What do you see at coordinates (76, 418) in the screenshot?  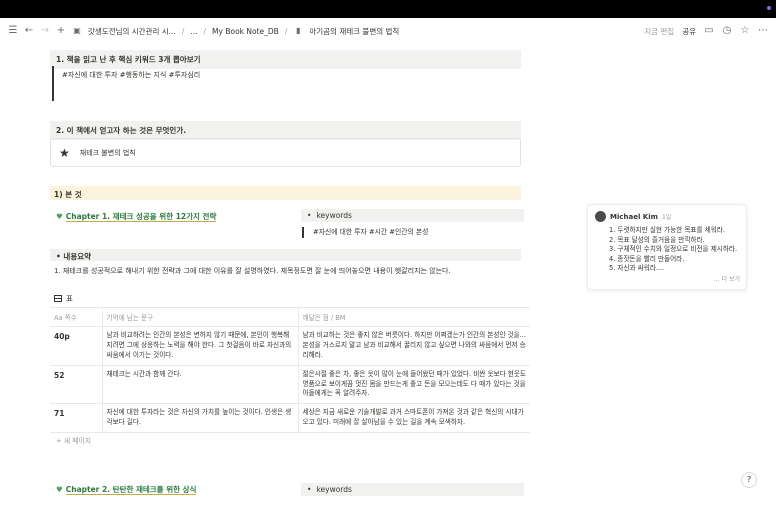 I see `cell-page: 71` at bounding box center [76, 418].